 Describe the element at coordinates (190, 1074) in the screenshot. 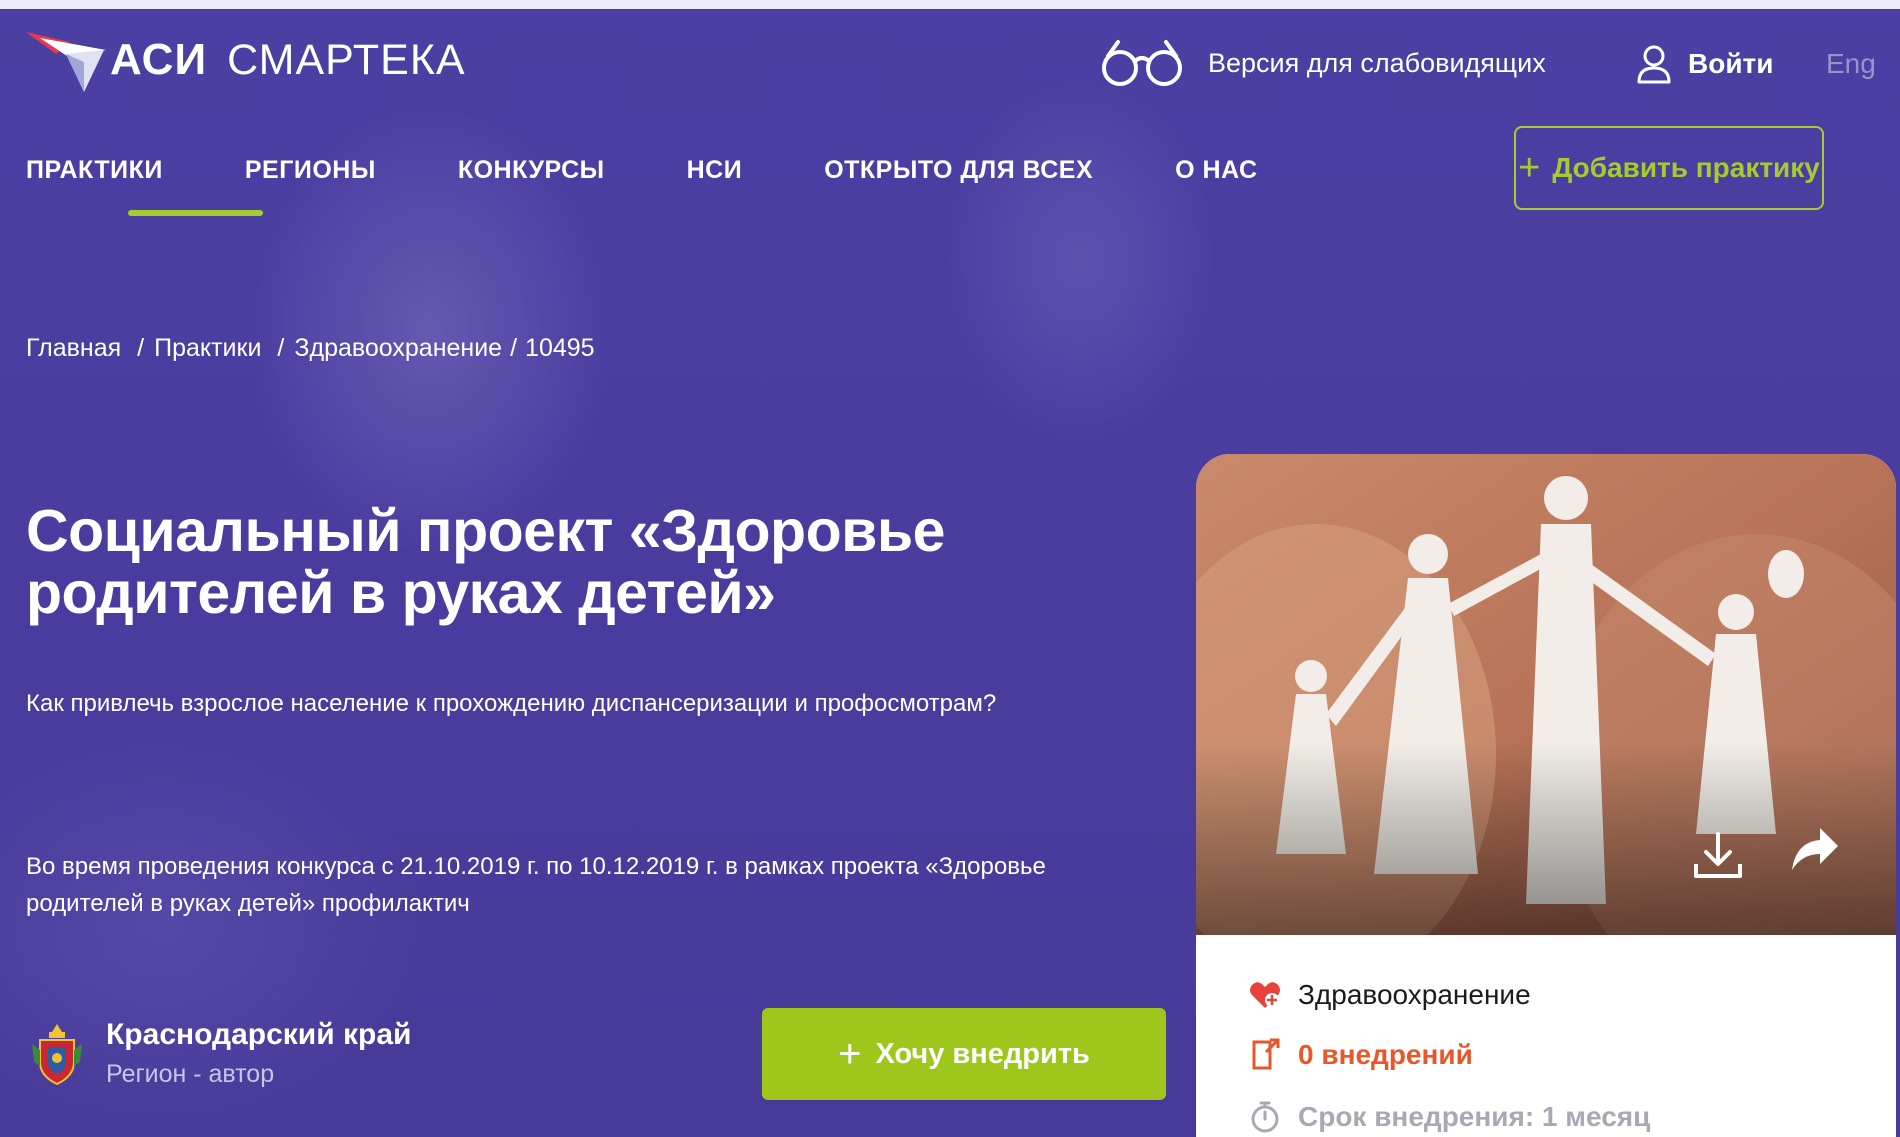

I see `region-role: Регион - автор` at that location.